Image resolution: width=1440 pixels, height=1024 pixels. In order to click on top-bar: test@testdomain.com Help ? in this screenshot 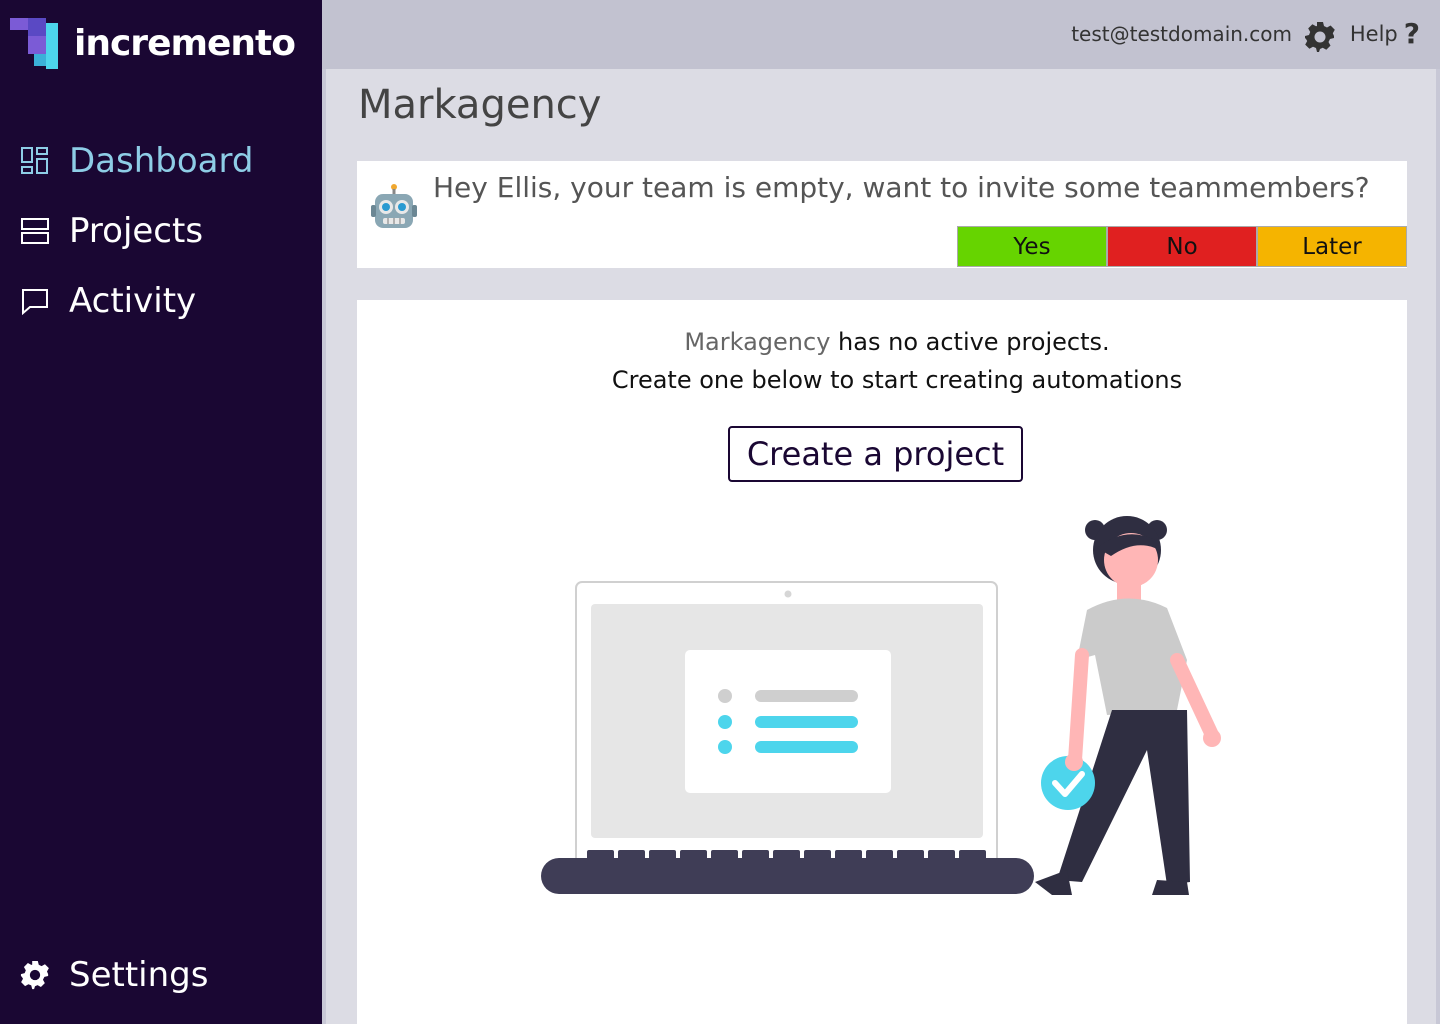, I will do `click(881, 34)`.